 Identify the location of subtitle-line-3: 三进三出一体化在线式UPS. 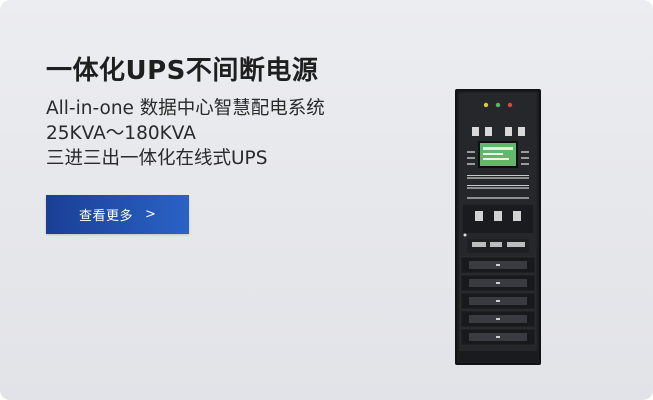
(157, 158).